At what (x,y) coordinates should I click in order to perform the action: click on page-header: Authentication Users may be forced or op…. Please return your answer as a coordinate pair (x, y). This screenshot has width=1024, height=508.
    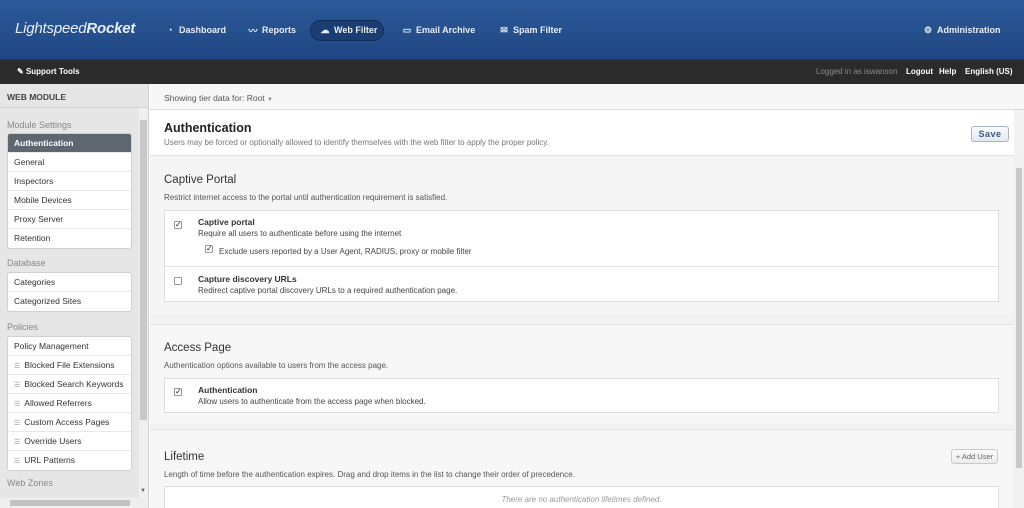
    Looking at the image, I should click on (582, 133).